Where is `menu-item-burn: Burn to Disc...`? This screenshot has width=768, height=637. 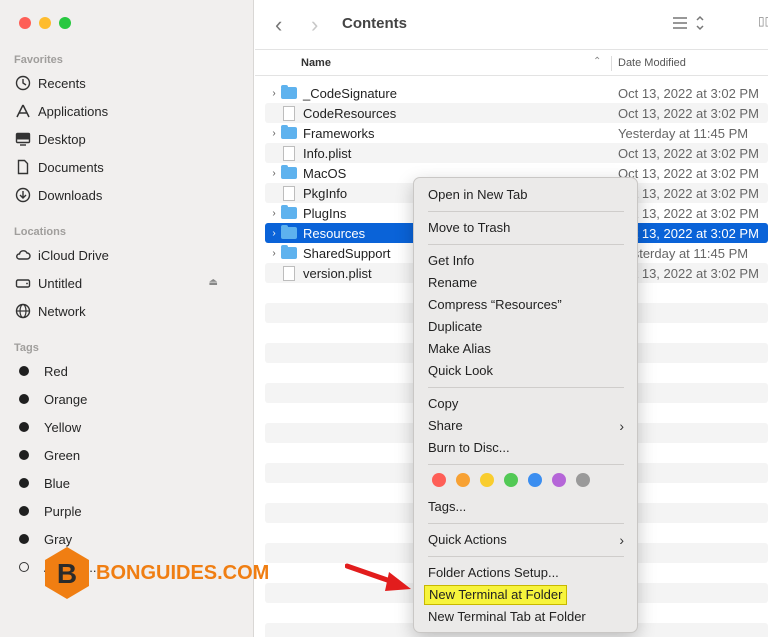 menu-item-burn: Burn to Disc... is located at coordinates (469, 448).